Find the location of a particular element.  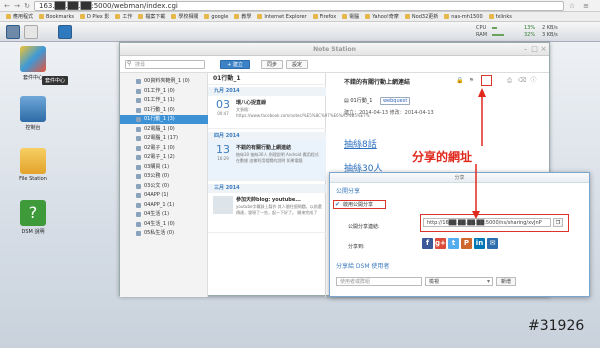

watermark: #31926 is located at coordinates (556, 326).